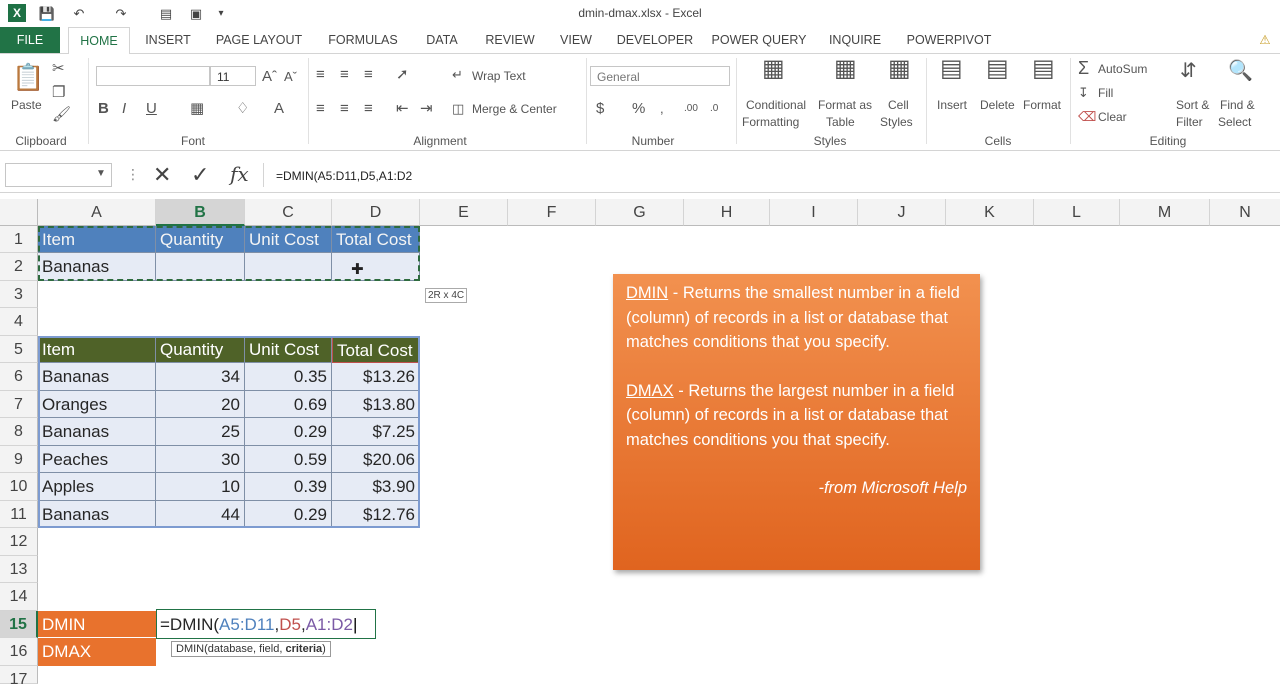 Image resolution: width=1280 pixels, height=693 pixels. I want to click on paste-icon: 📋, so click(28, 77).